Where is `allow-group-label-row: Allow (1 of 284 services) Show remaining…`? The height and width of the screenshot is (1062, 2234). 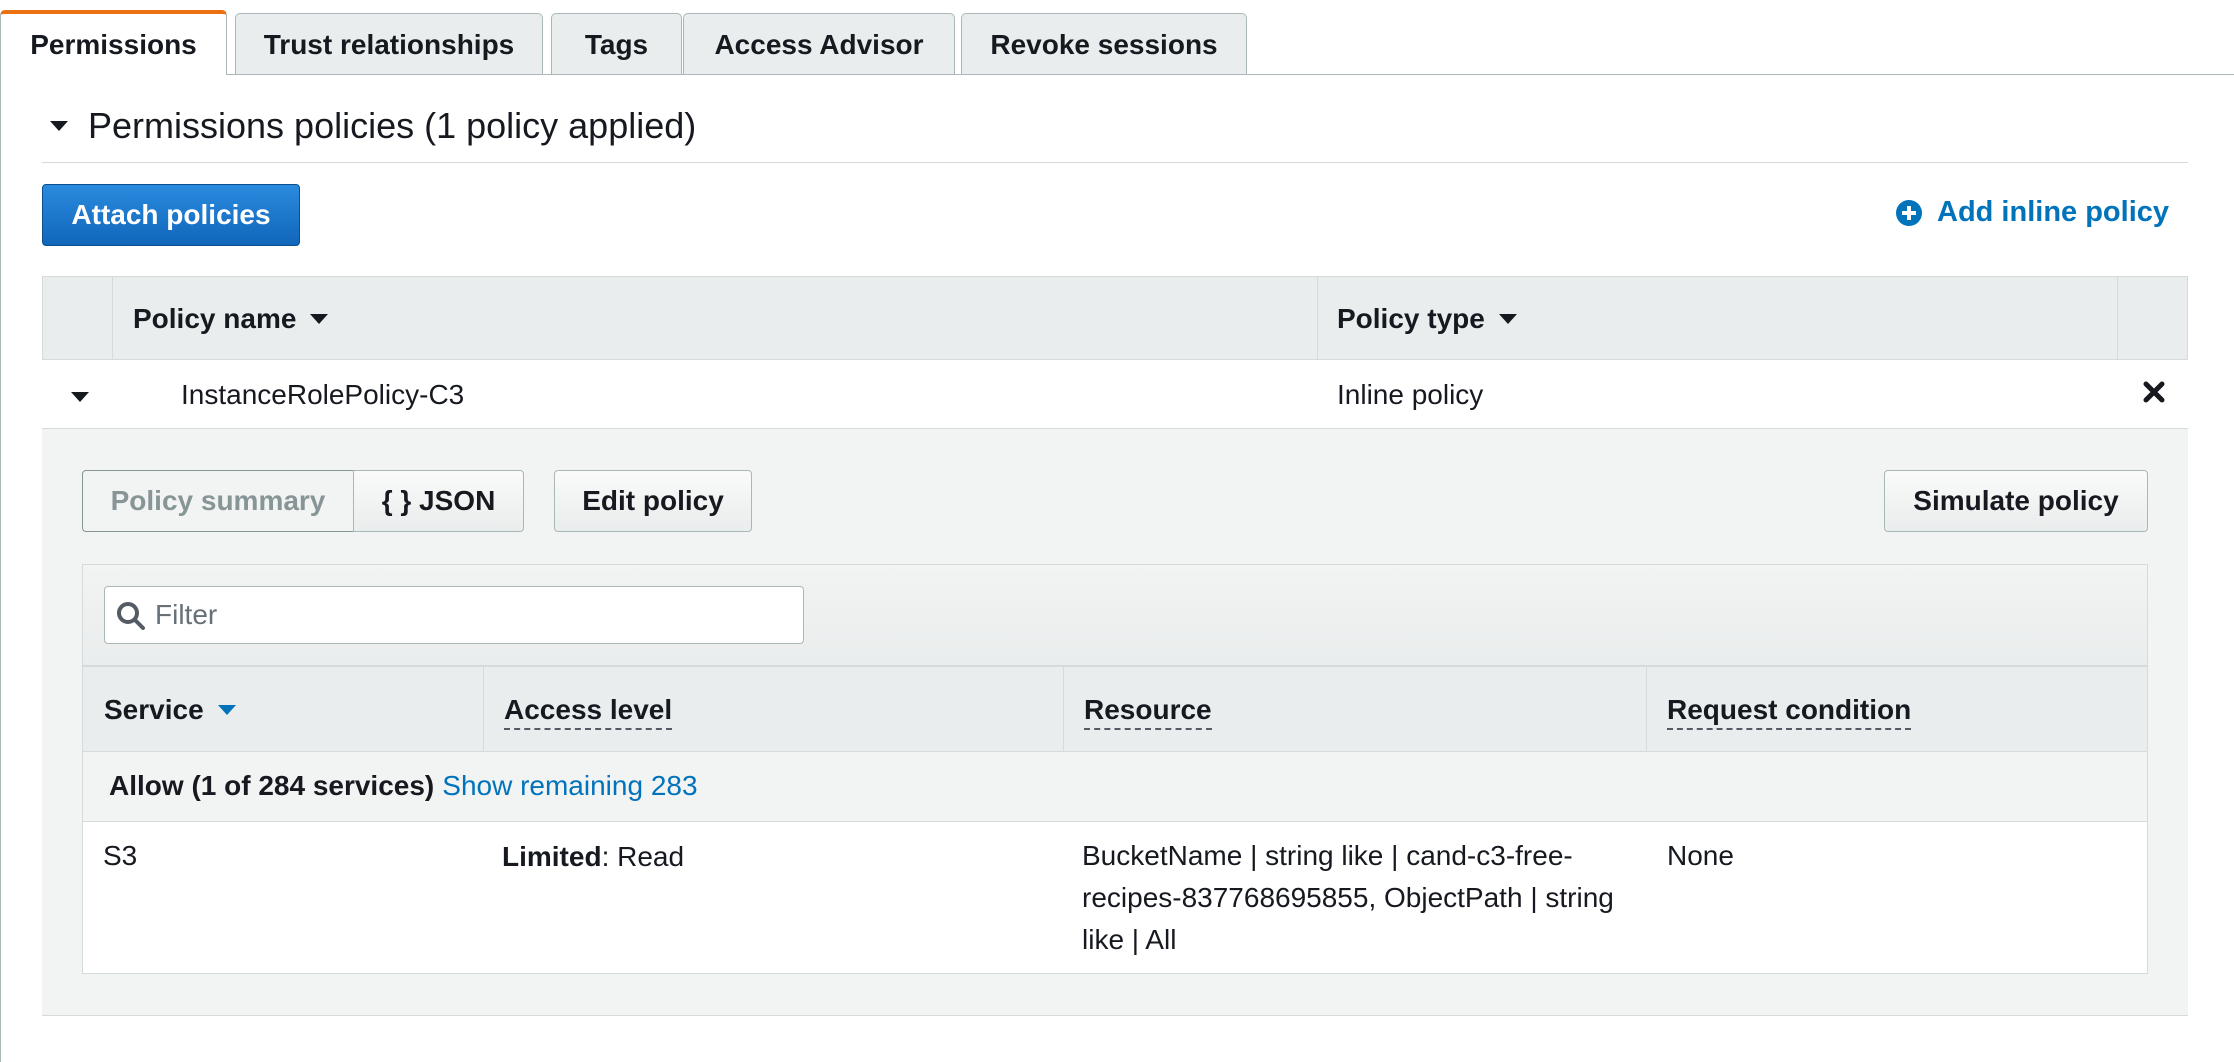 allow-group-label-row: Allow (1 of 284 services) Show remaining… is located at coordinates (403, 786).